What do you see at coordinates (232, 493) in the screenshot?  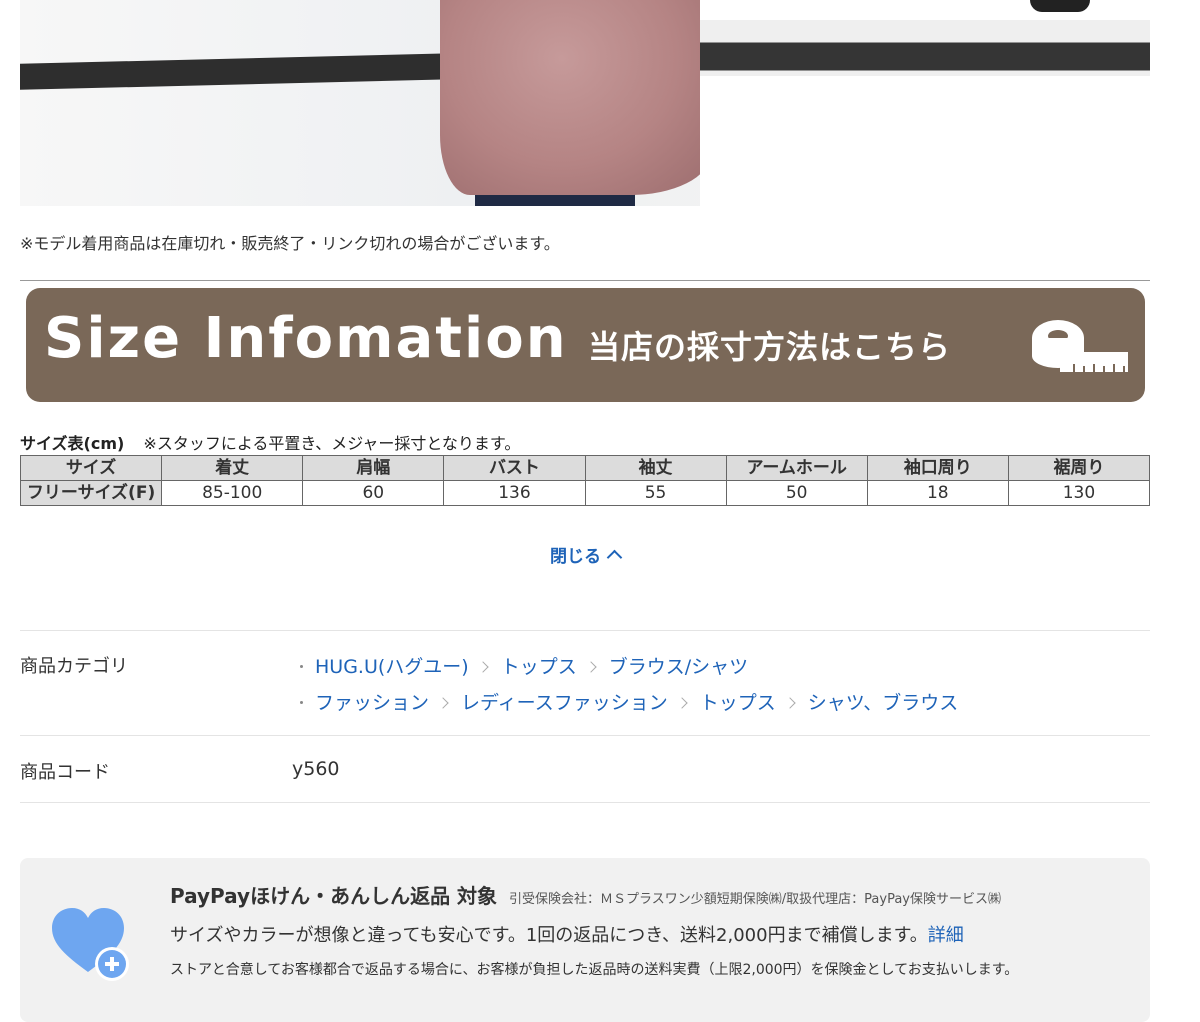 I see `size-cell: 85-100` at bounding box center [232, 493].